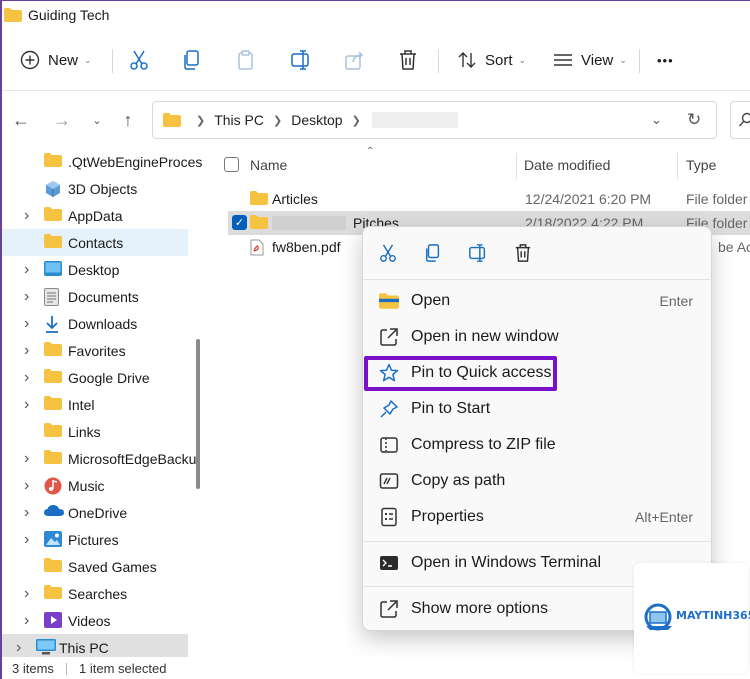 The image size is (750, 679). I want to click on menu-item-label: Open in new window, so click(485, 336).